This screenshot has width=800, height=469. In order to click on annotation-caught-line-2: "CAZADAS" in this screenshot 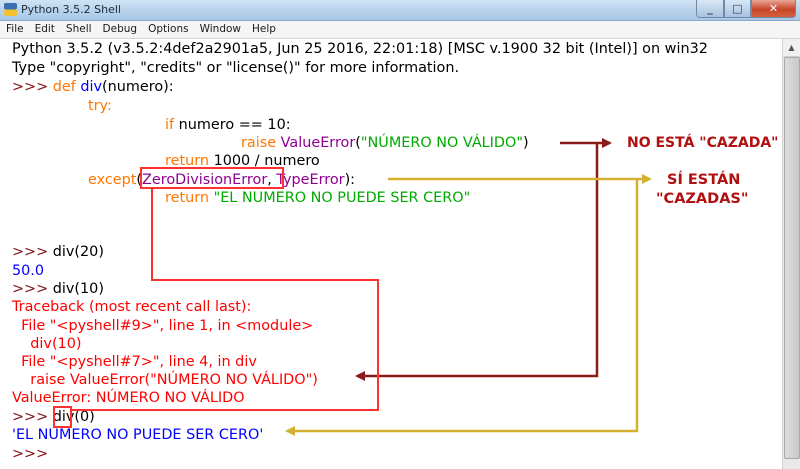, I will do `click(702, 199)`.